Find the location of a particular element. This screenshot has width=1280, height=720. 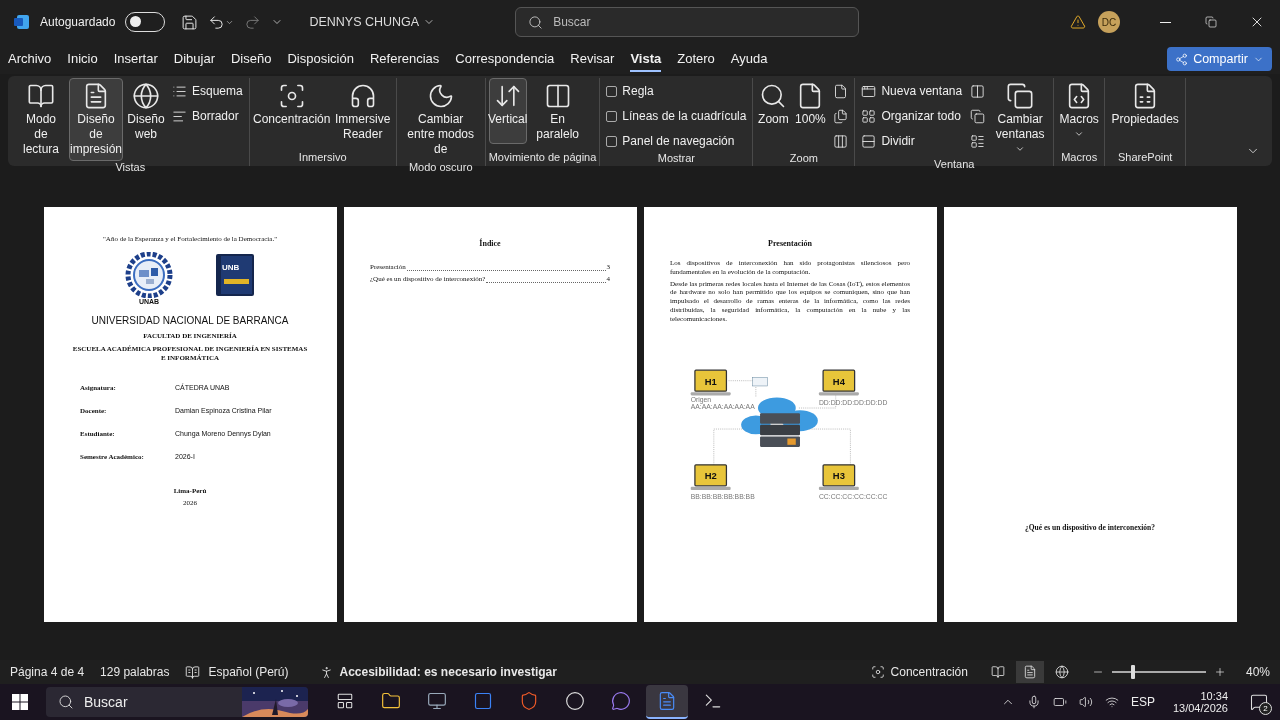

zoom-in-icon is located at coordinates (1219, 672).